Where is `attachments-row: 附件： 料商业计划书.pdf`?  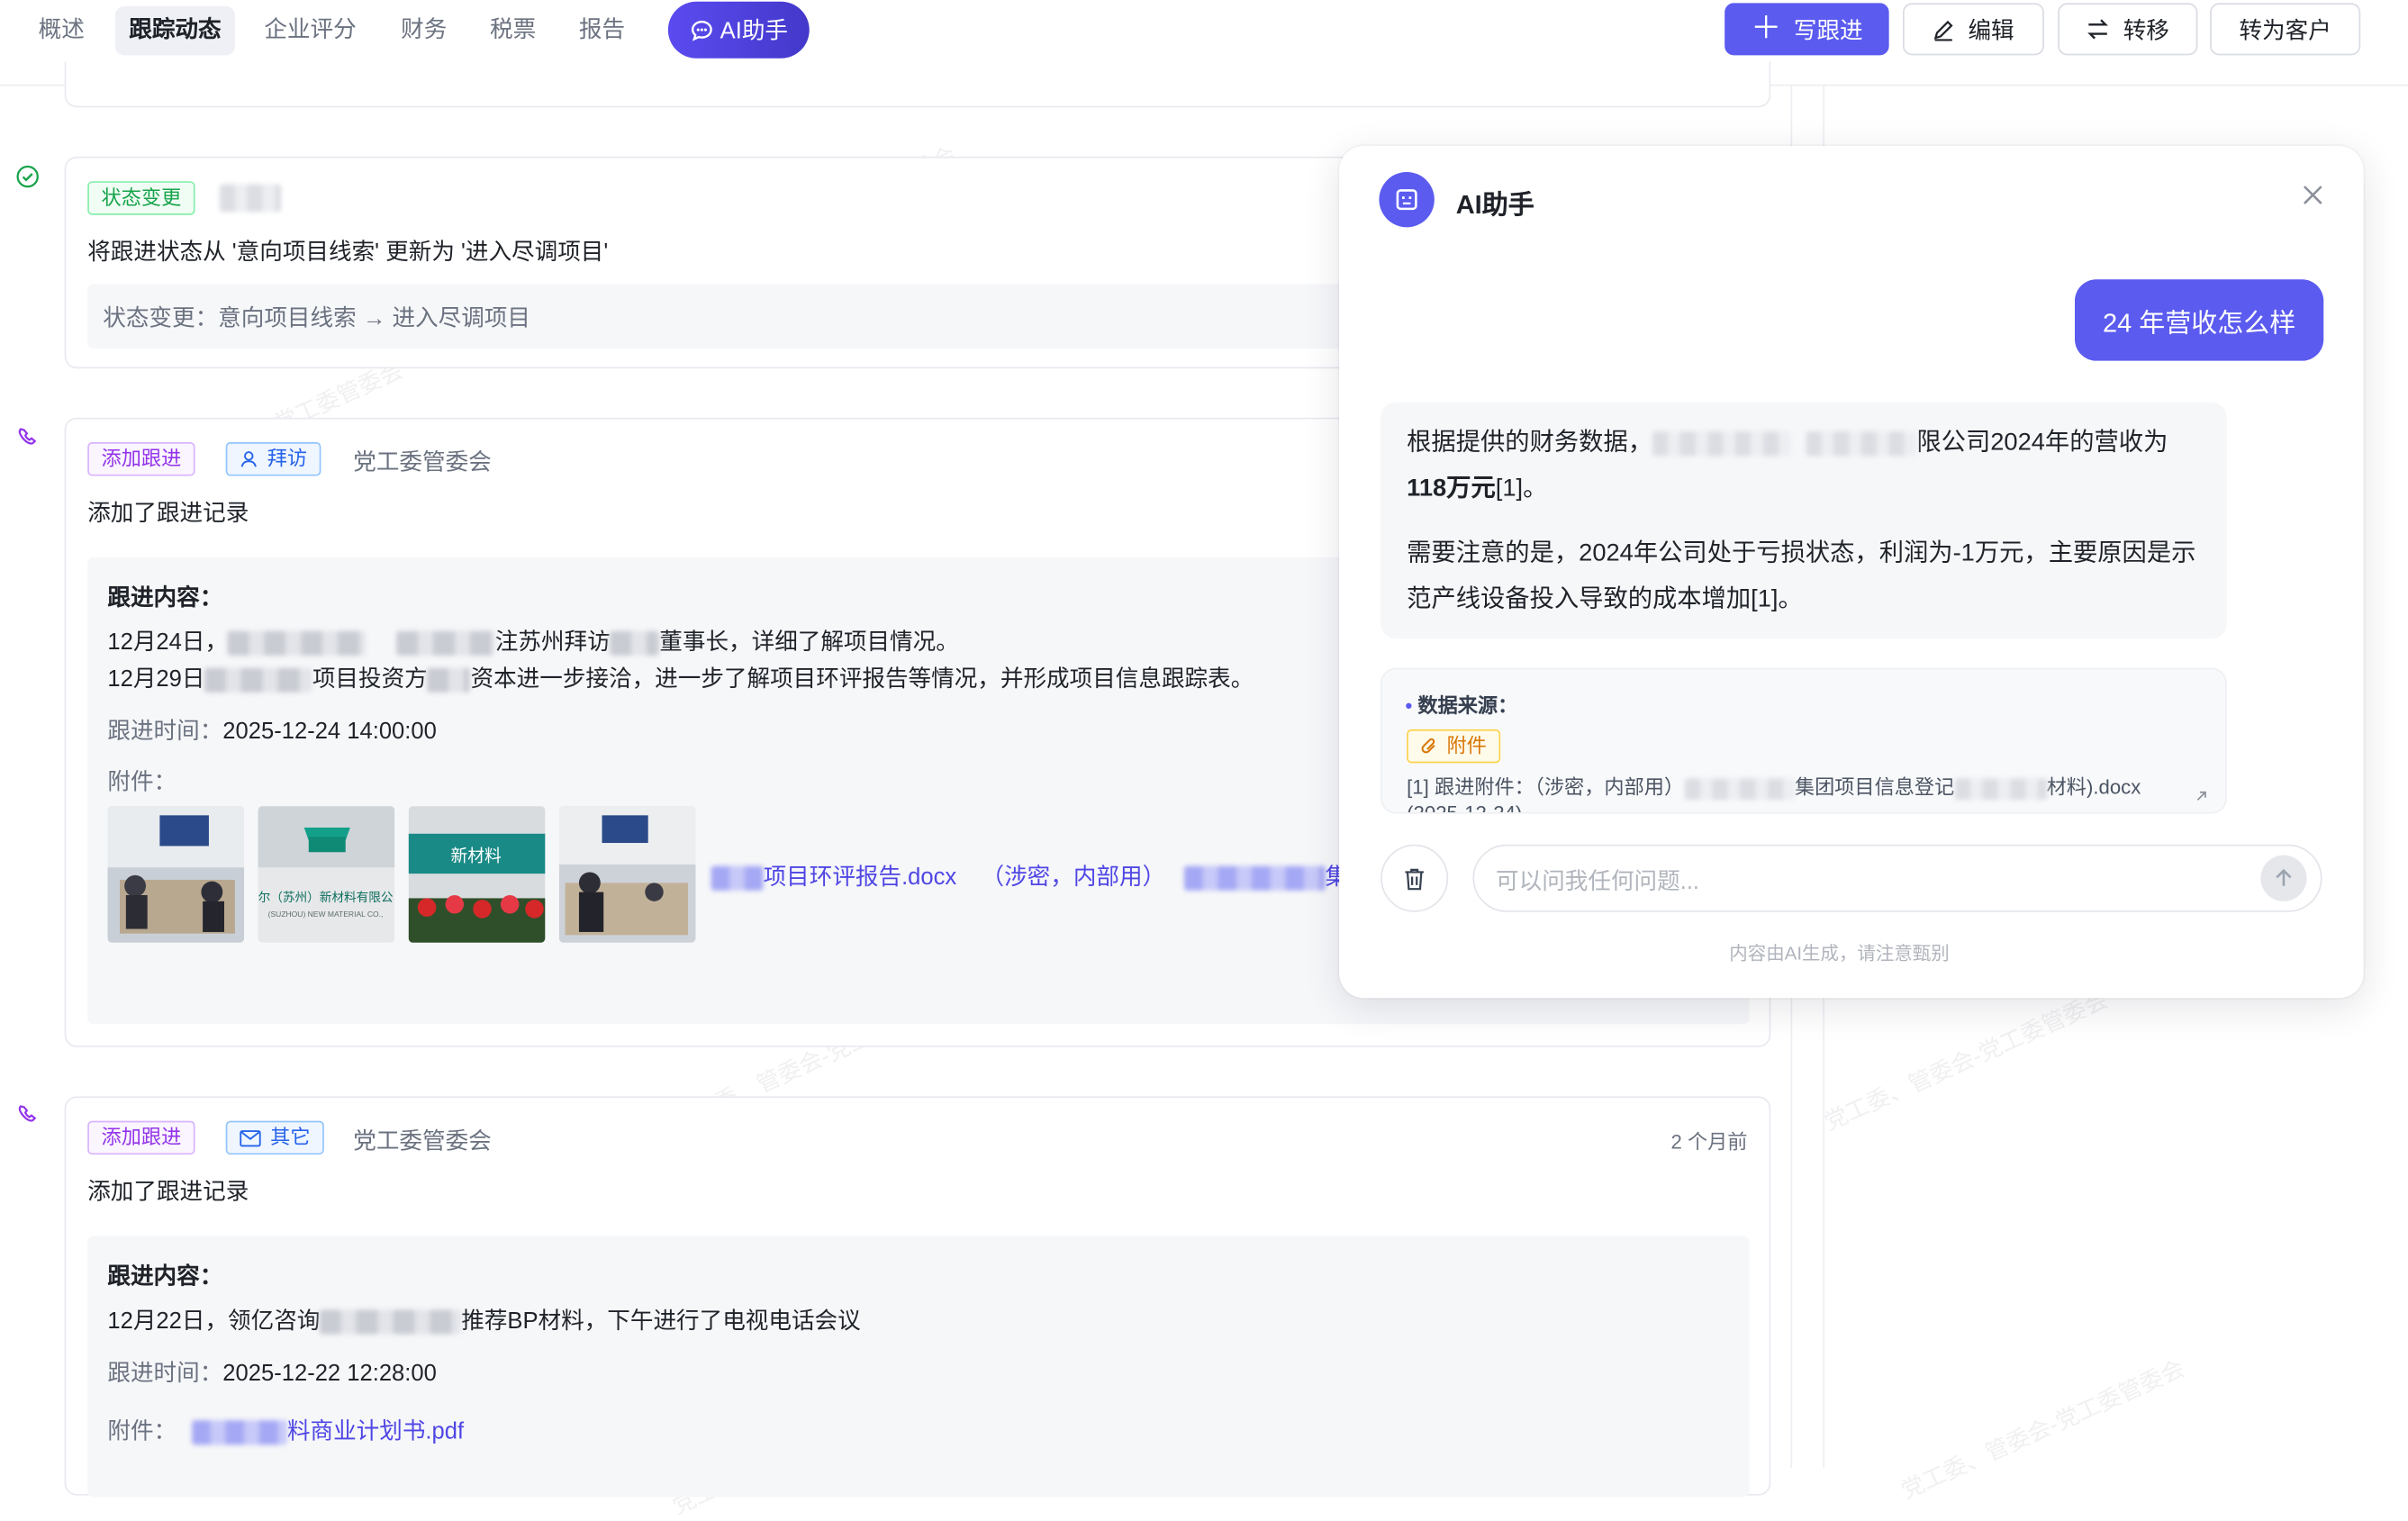 attachments-row: 附件： 料商业计划书.pdf is located at coordinates (285, 1430).